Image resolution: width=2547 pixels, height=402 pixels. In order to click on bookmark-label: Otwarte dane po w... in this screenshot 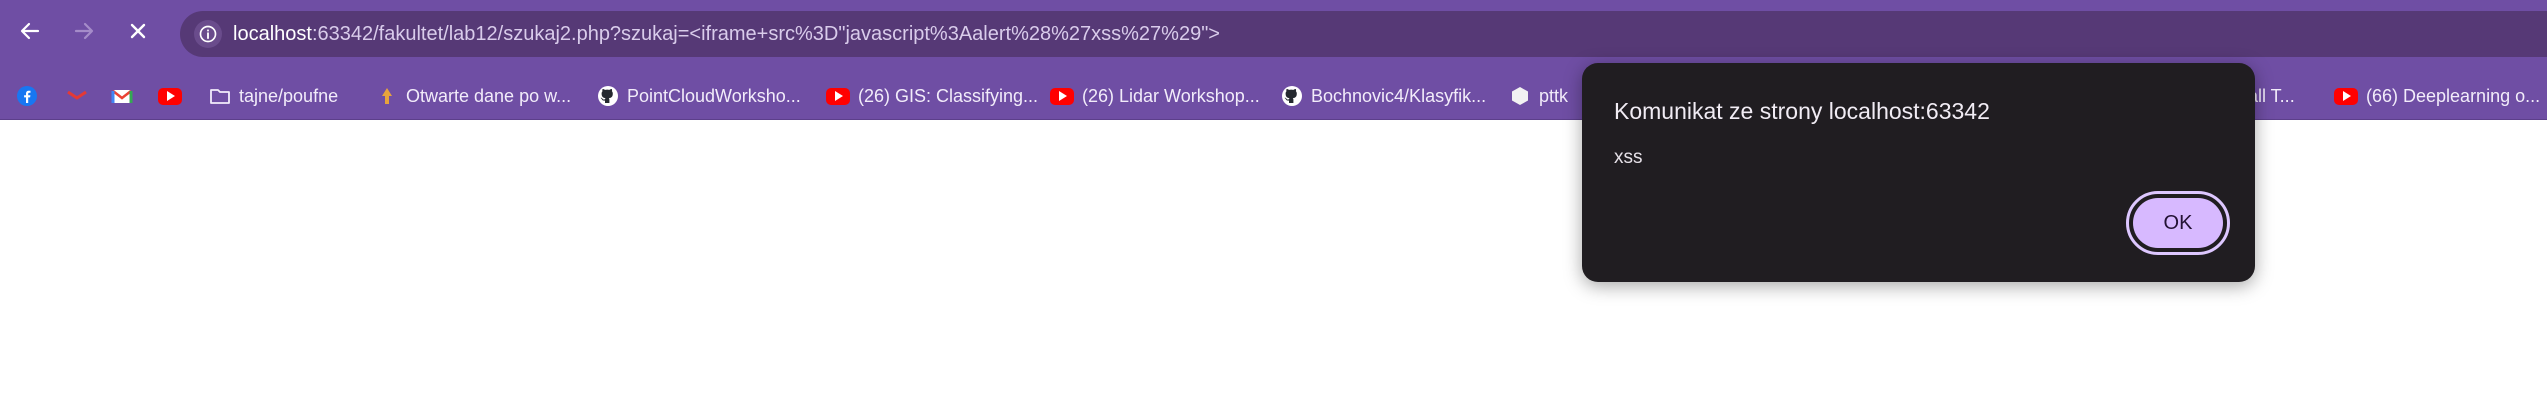, I will do `click(489, 95)`.